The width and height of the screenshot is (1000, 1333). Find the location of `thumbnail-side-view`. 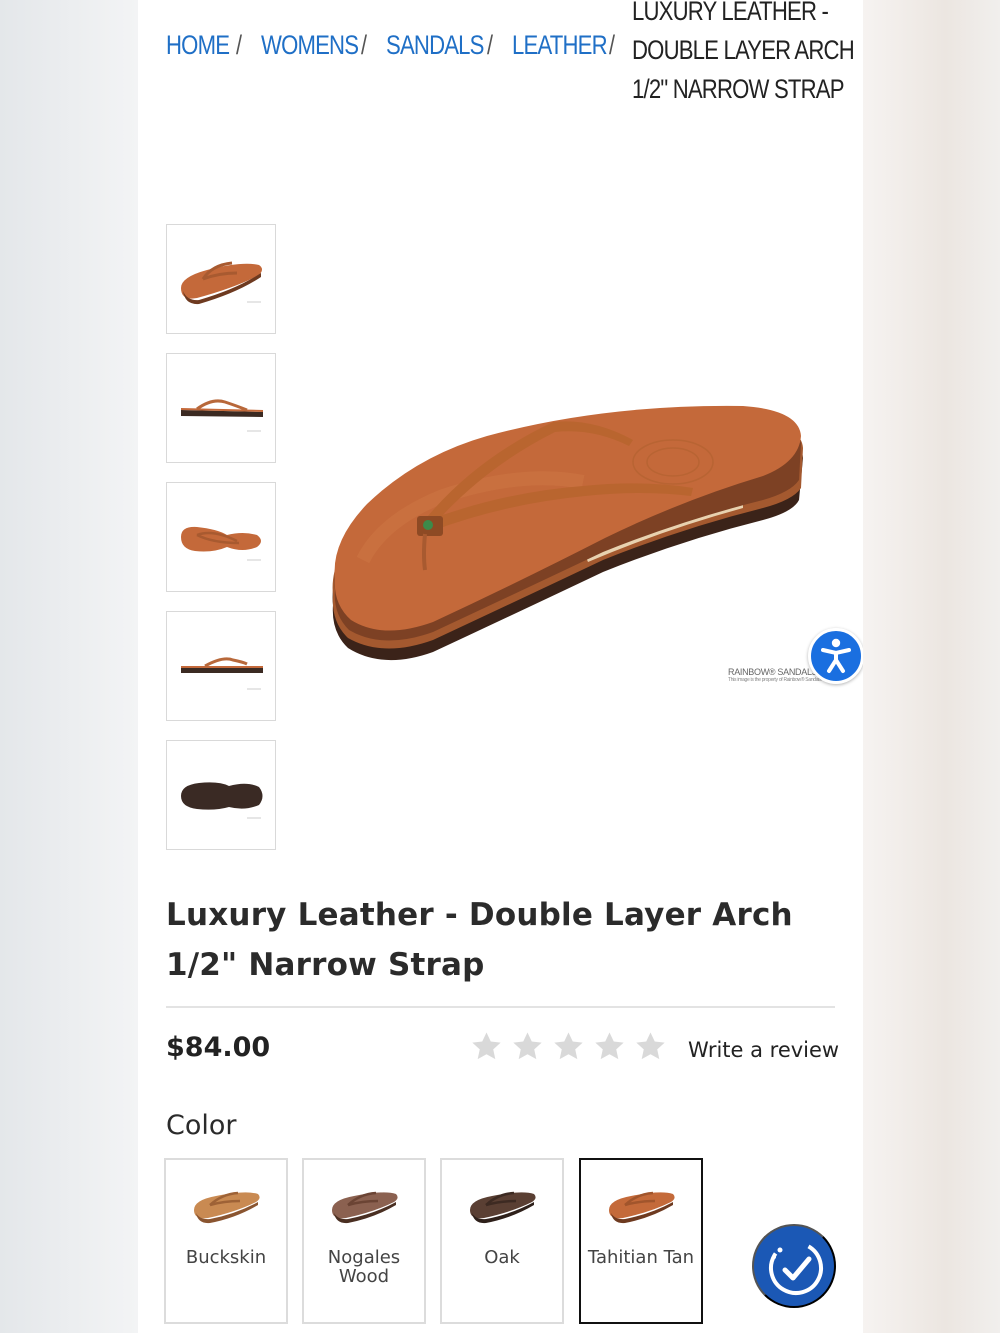

thumbnail-side-view is located at coordinates (221, 408).